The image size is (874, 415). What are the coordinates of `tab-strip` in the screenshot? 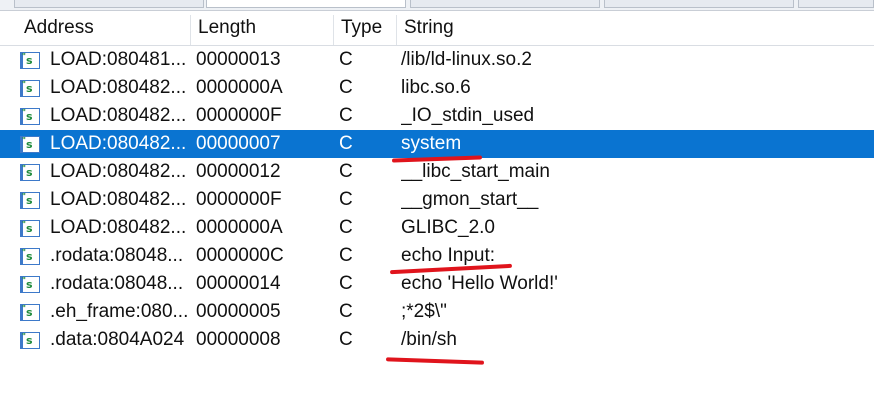 It's located at (437, 5).